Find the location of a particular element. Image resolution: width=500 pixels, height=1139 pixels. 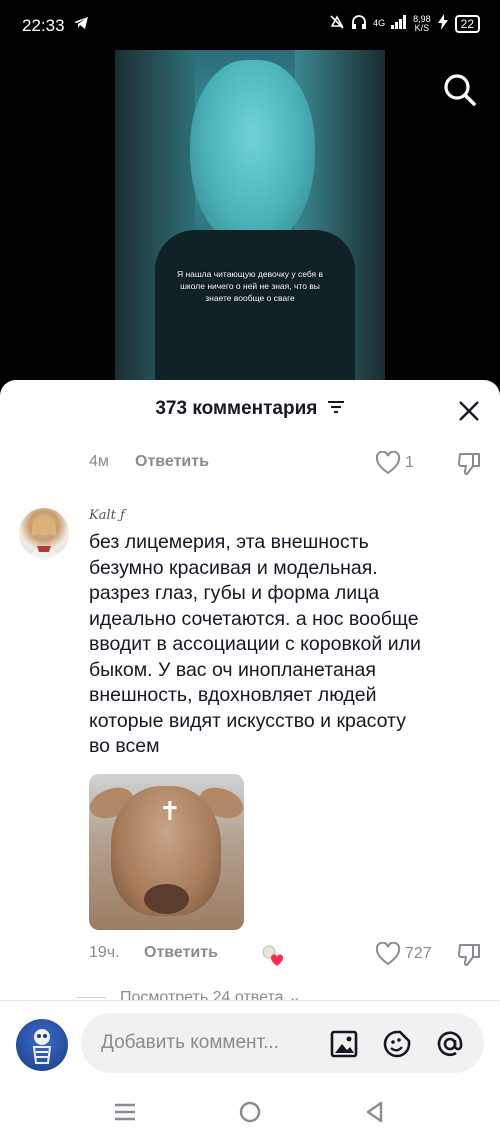

commenter-username: Kalt ƒ is located at coordinates (107, 515).